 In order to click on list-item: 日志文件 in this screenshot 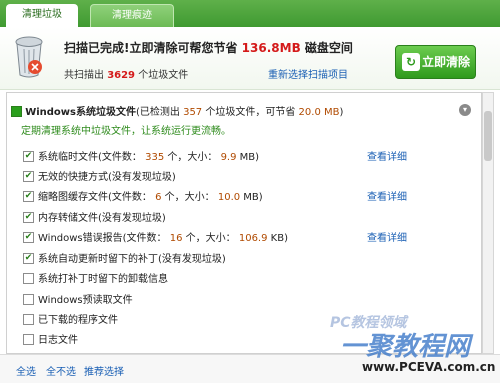, I will do `click(50, 338)`.